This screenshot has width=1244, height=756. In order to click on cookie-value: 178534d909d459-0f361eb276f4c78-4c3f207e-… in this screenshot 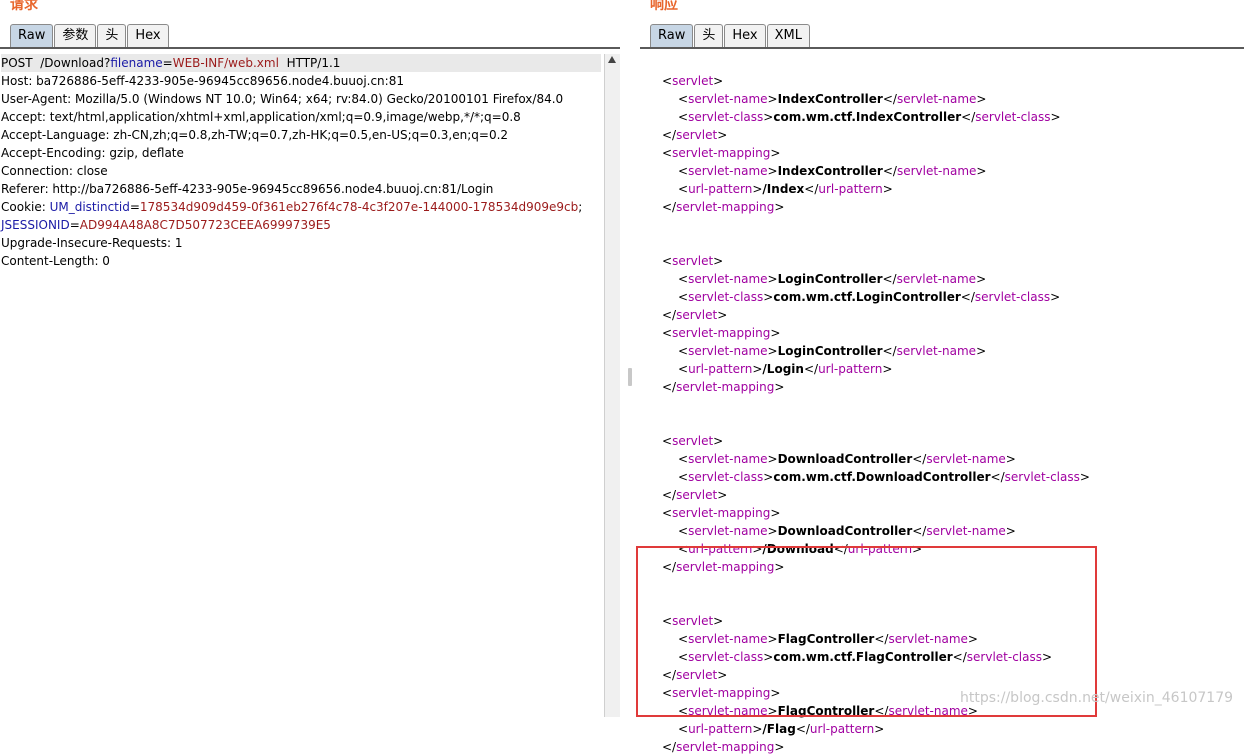, I will do `click(359, 207)`.